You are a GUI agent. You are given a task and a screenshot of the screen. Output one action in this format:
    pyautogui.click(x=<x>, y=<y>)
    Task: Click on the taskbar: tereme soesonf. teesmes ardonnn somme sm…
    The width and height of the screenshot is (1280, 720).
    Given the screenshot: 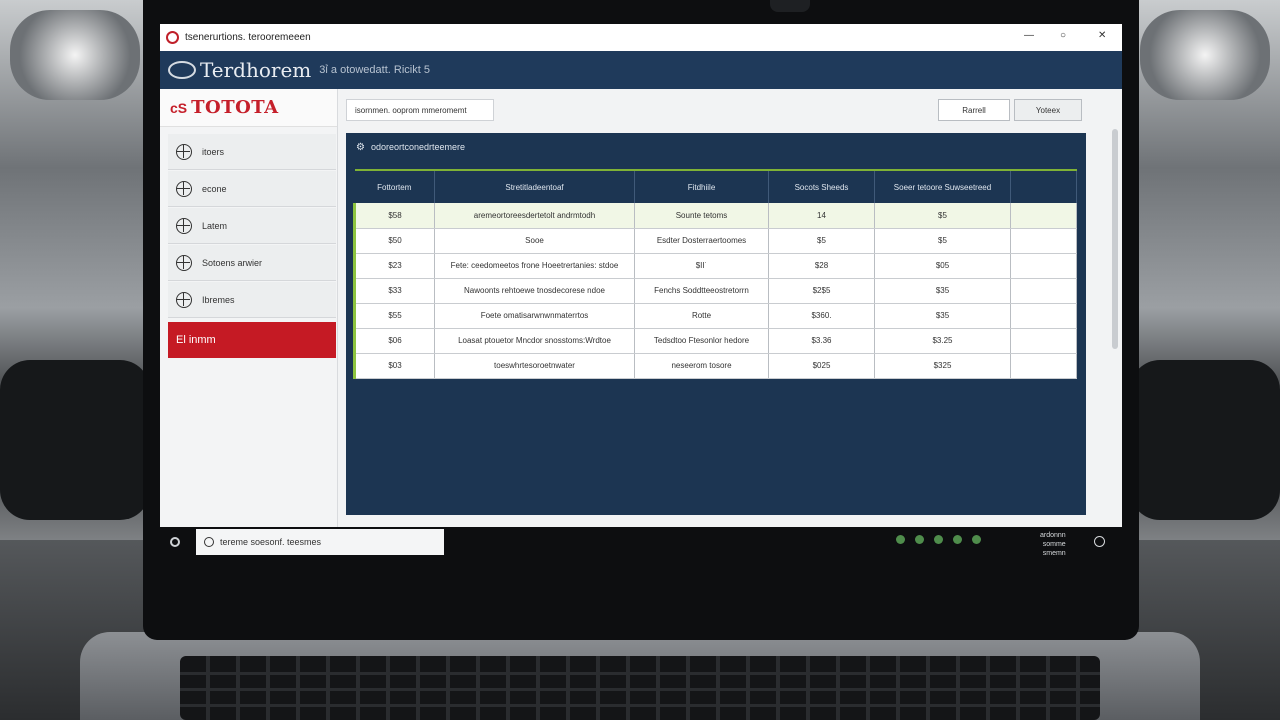 What is the action you would take?
    pyautogui.click(x=641, y=542)
    